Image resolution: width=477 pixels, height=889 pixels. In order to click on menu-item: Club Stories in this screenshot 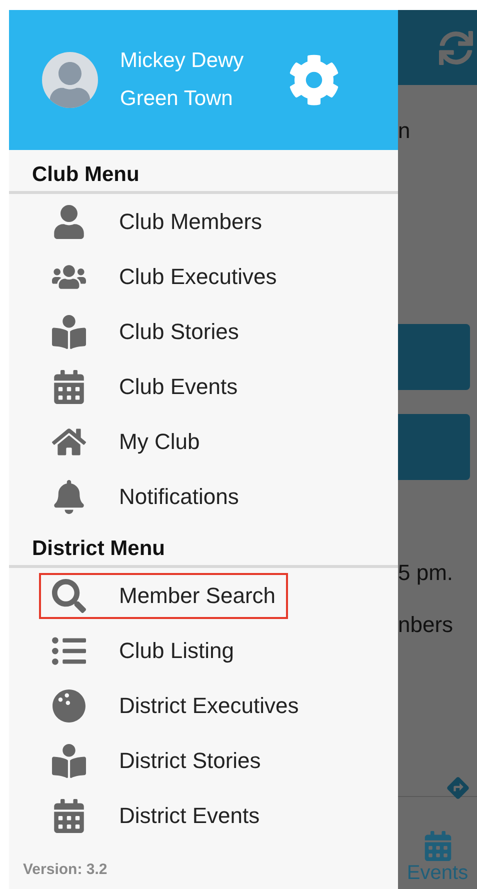, I will do `click(140, 331)`.